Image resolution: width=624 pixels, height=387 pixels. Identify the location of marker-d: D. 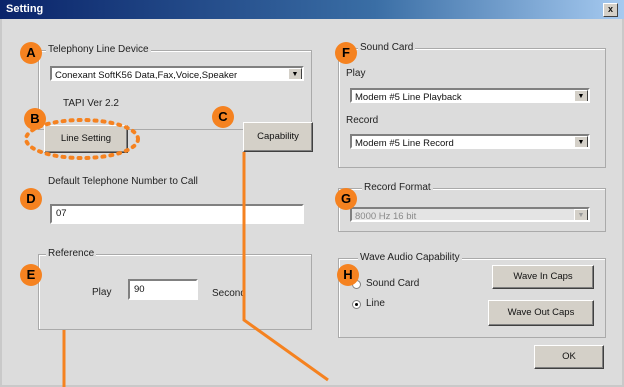
(31, 199).